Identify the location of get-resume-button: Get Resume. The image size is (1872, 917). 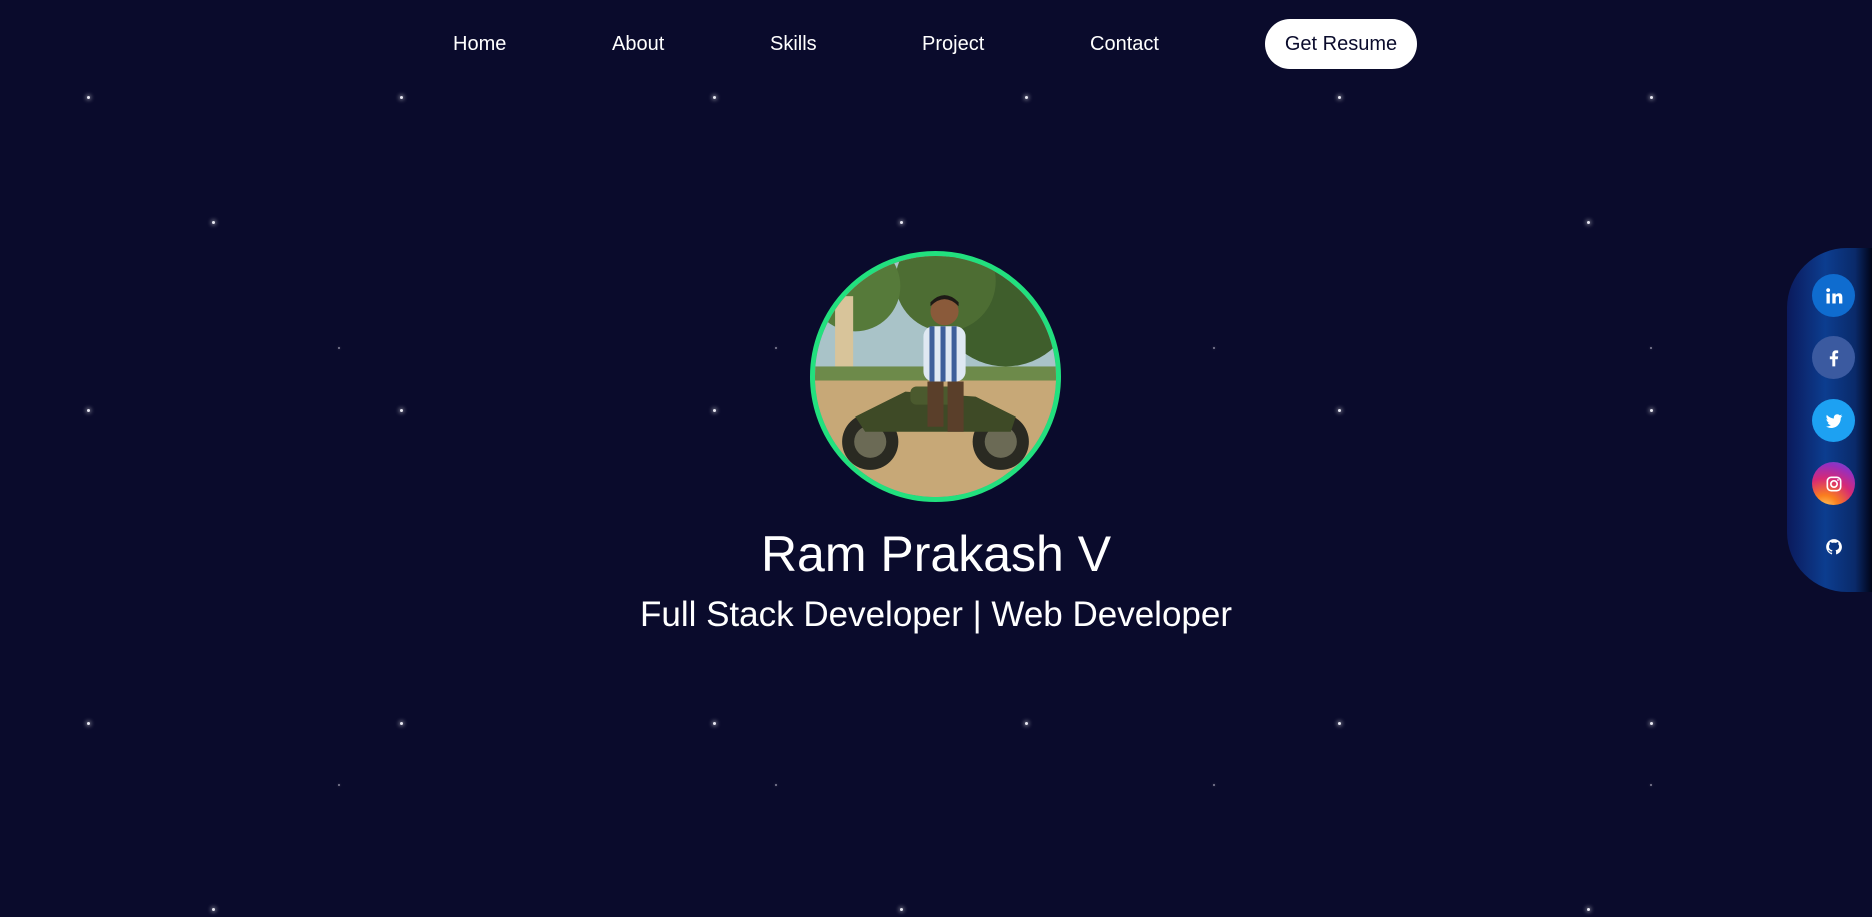
(1341, 44).